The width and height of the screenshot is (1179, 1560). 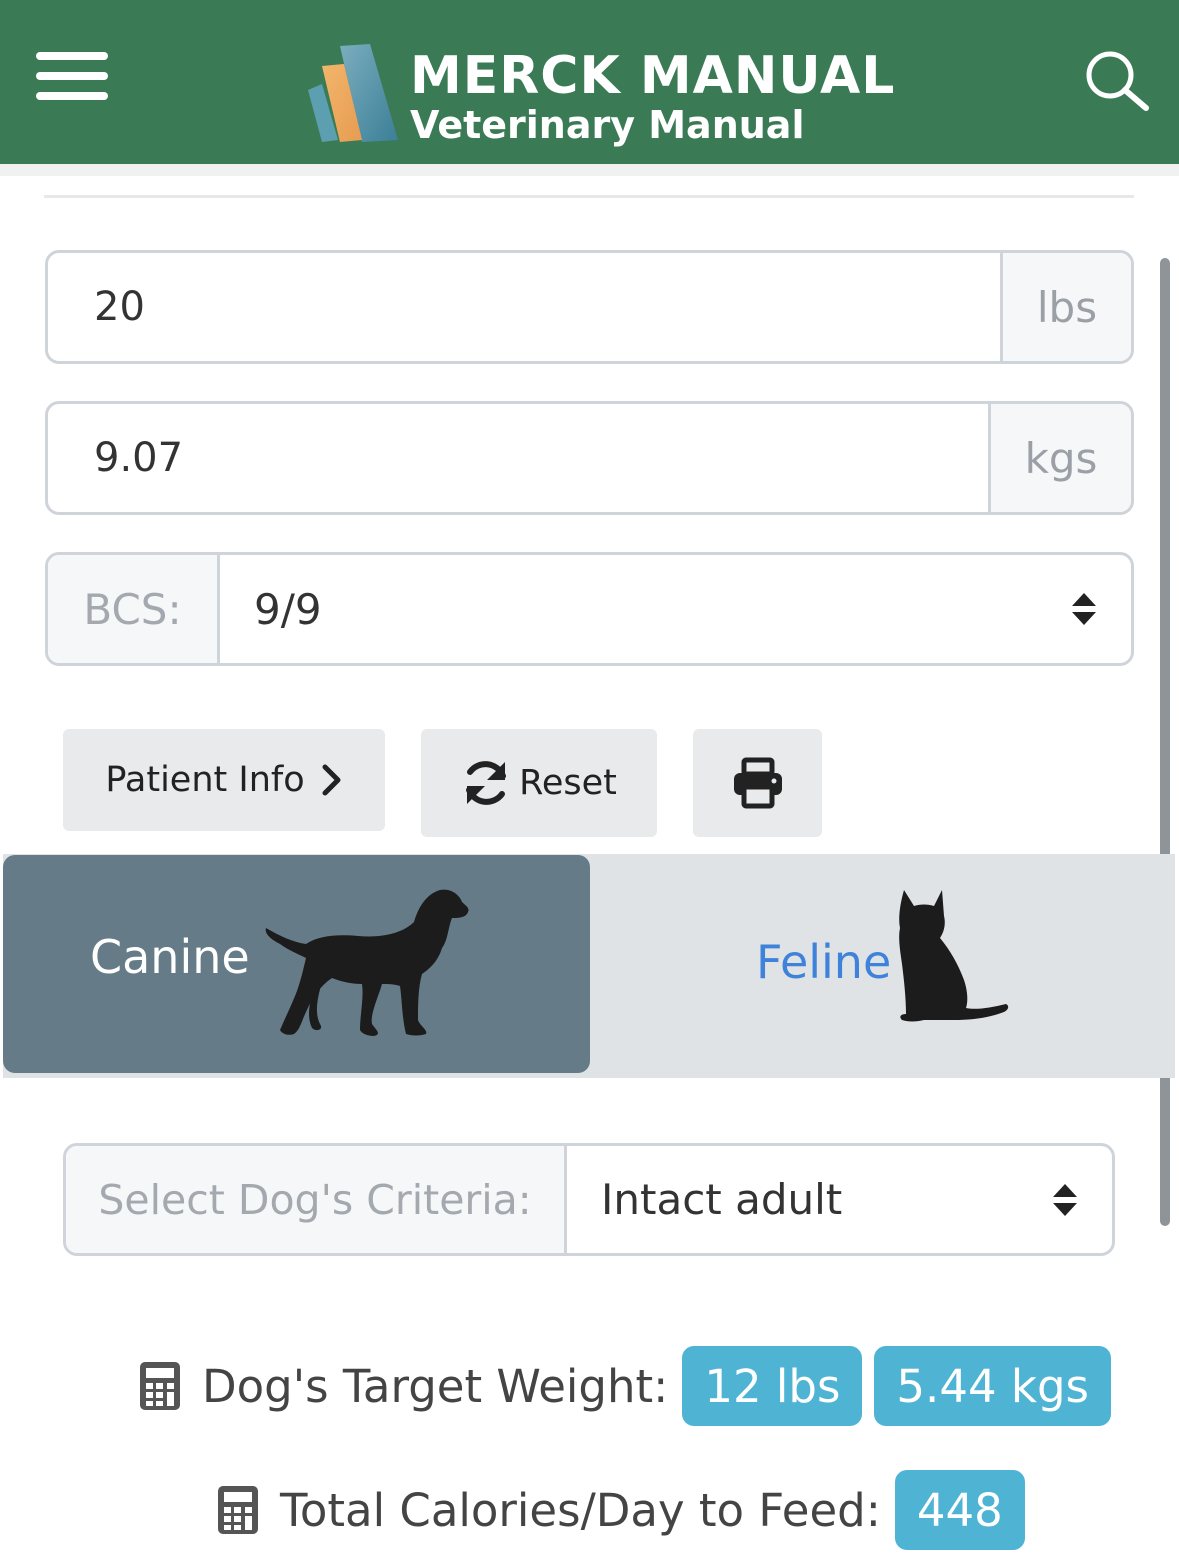 I want to click on feline-label: Feline, so click(x=824, y=962).